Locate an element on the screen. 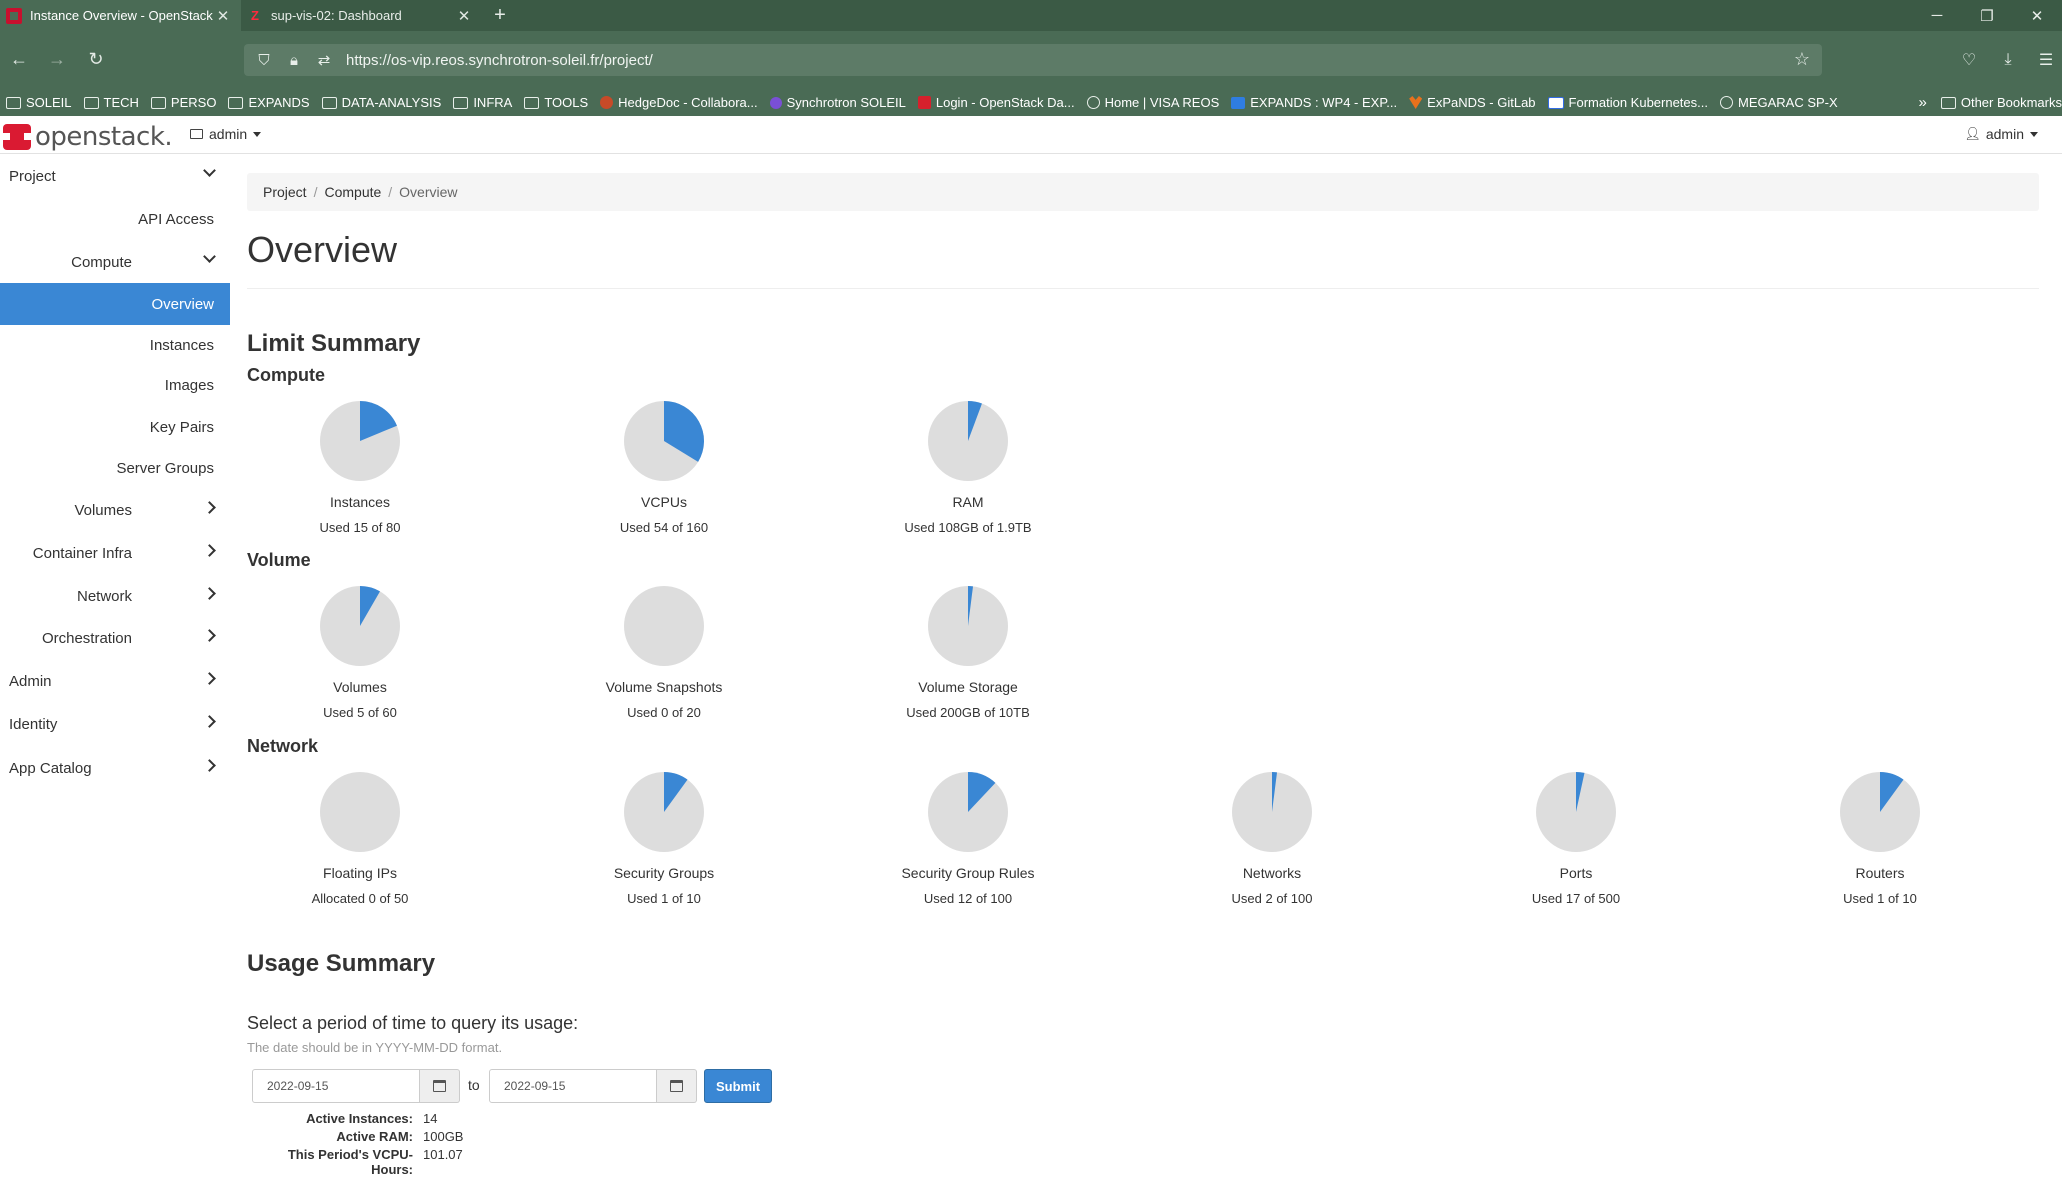 The image size is (2062, 1177). sidebar-item-container-infra: Container Infra is located at coordinates (115, 553).